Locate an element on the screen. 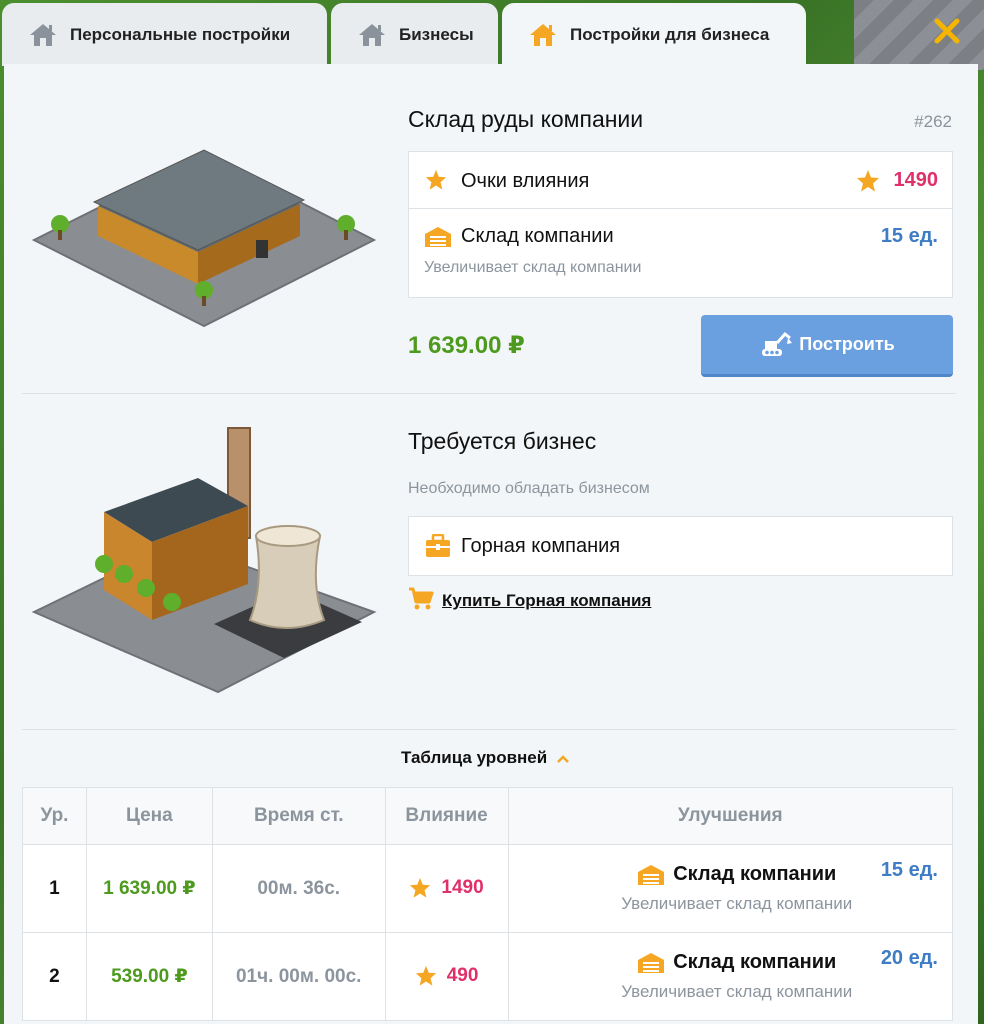 The height and width of the screenshot is (1024, 984). upgrade-value: 15 ед. is located at coordinates (909, 870).